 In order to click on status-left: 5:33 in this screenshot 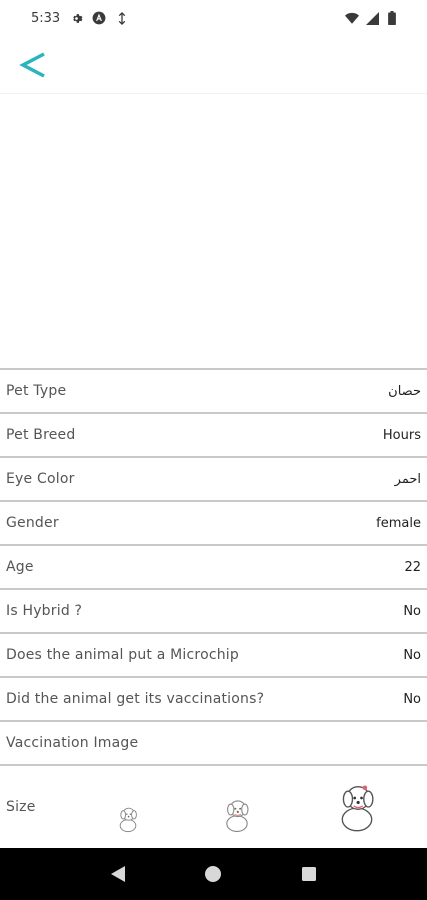, I will do `click(80, 18)`.